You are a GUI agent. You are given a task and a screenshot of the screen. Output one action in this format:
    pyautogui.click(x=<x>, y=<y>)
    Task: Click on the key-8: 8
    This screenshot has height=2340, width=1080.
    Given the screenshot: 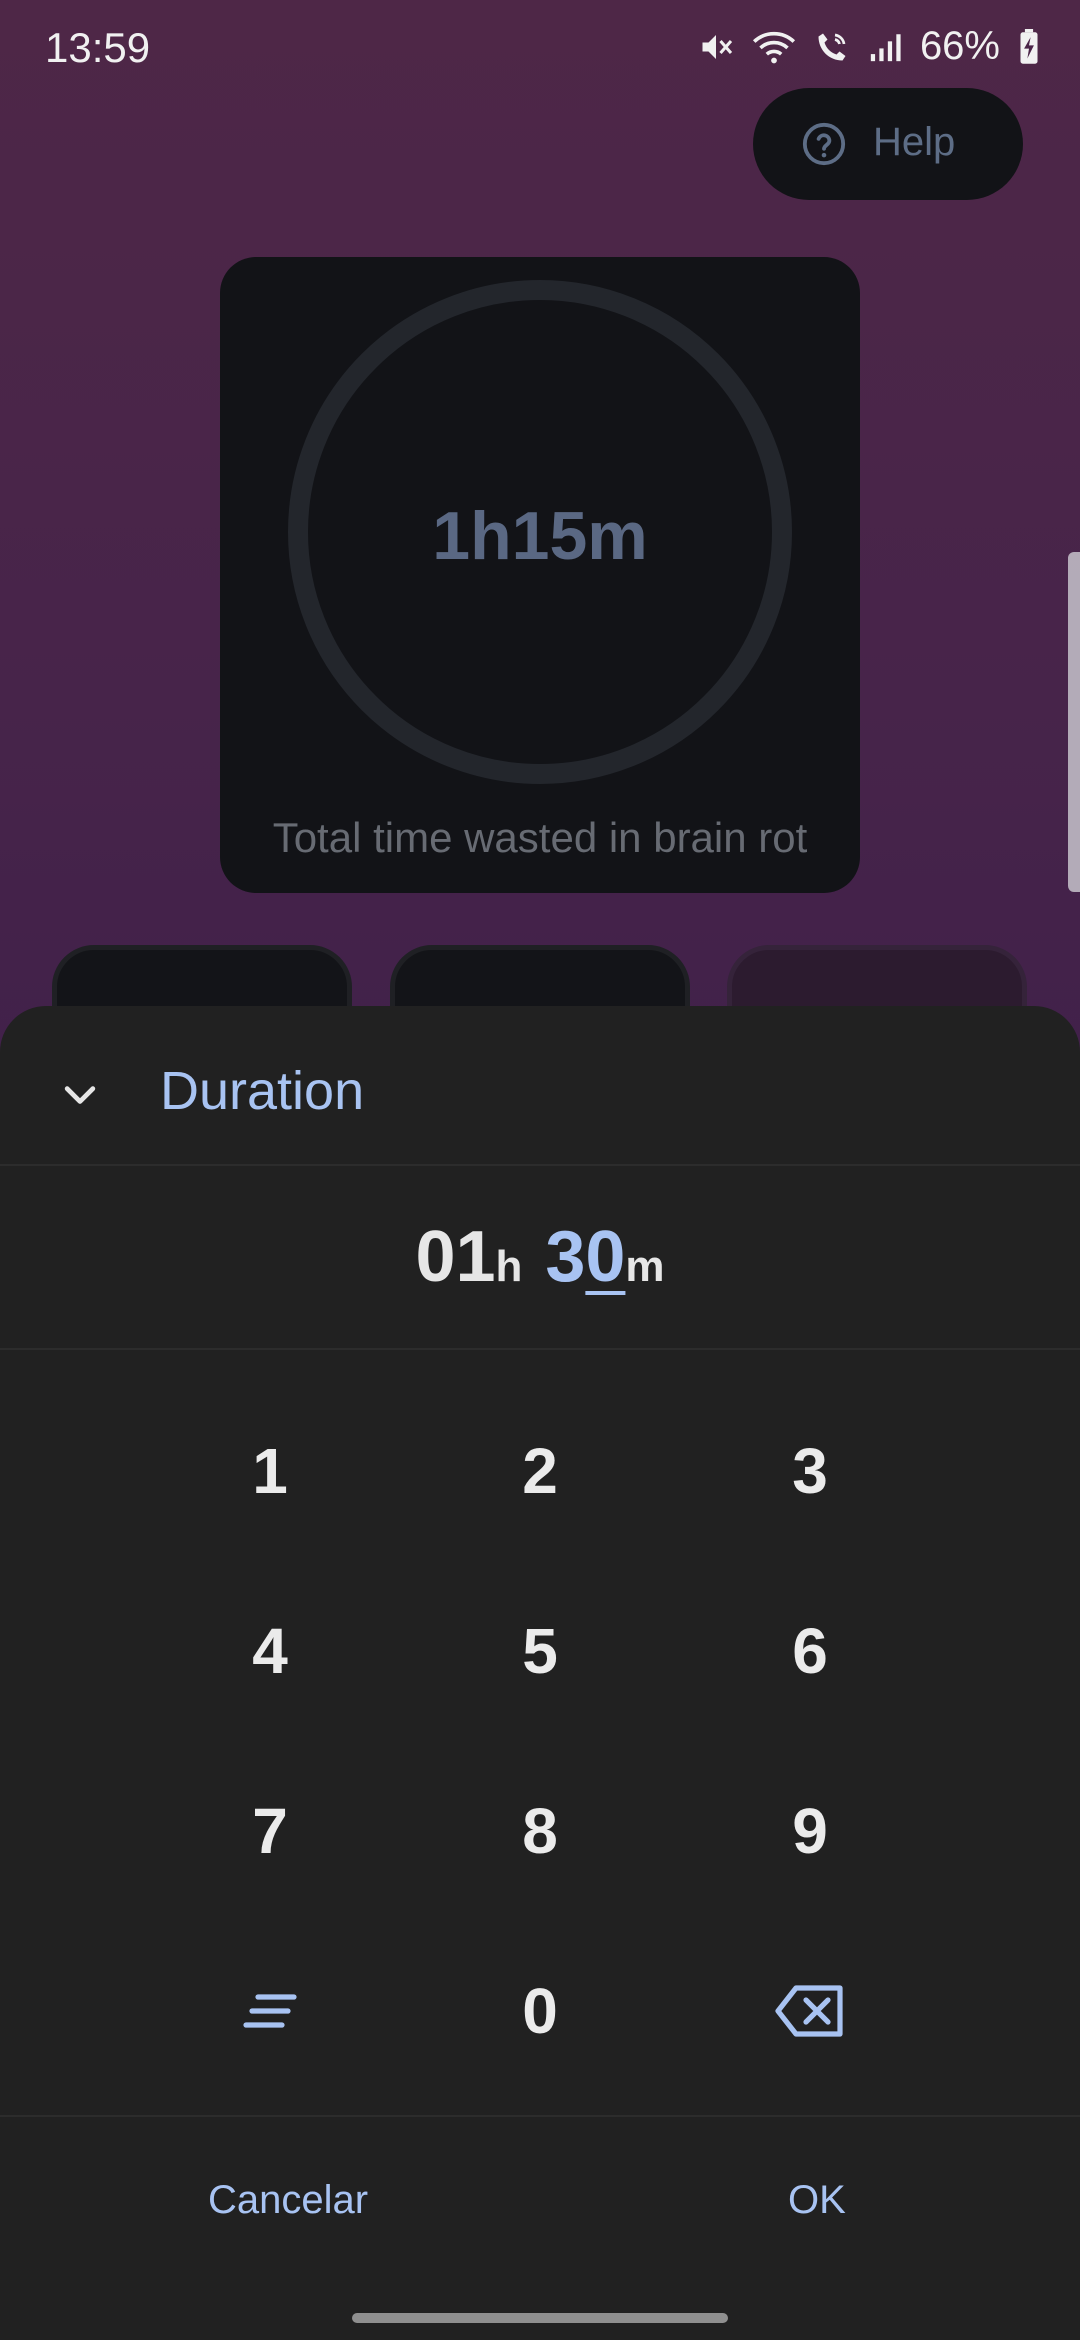 What is the action you would take?
    pyautogui.click(x=540, y=1831)
    